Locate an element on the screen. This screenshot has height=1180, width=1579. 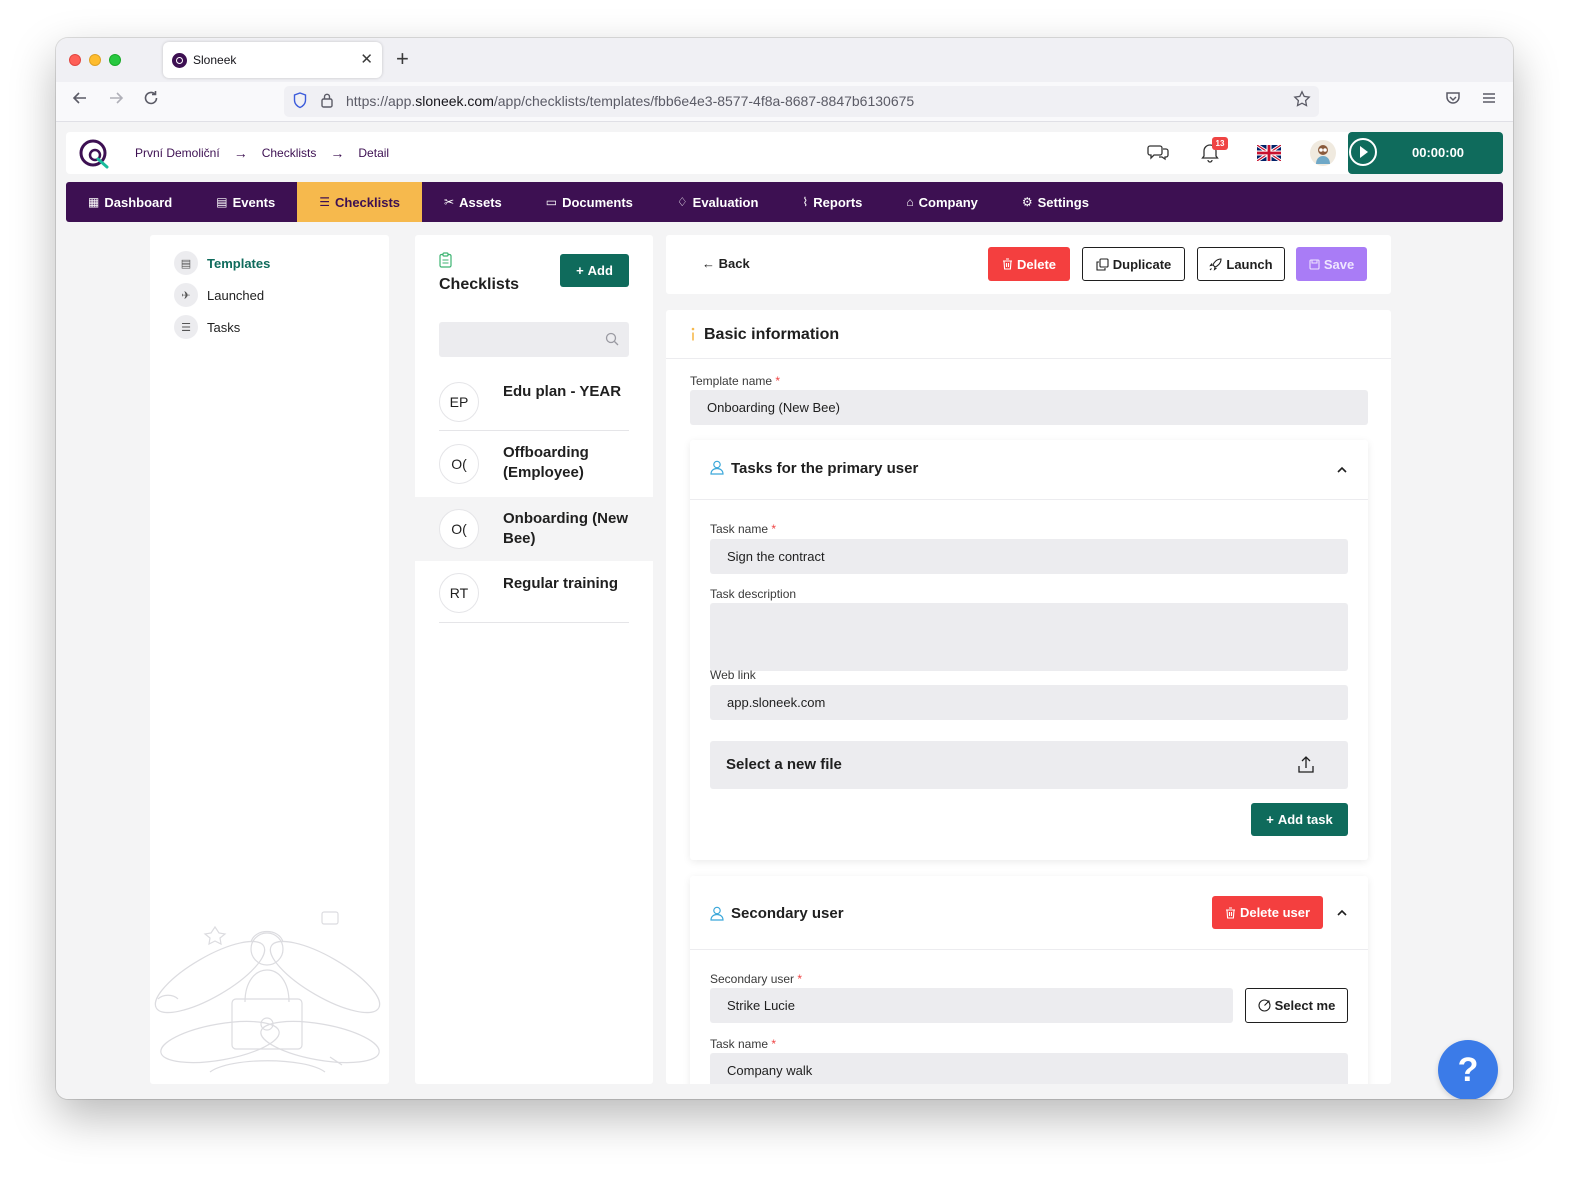
chart-line-icon: ⌇ is located at coordinates (805, 202).